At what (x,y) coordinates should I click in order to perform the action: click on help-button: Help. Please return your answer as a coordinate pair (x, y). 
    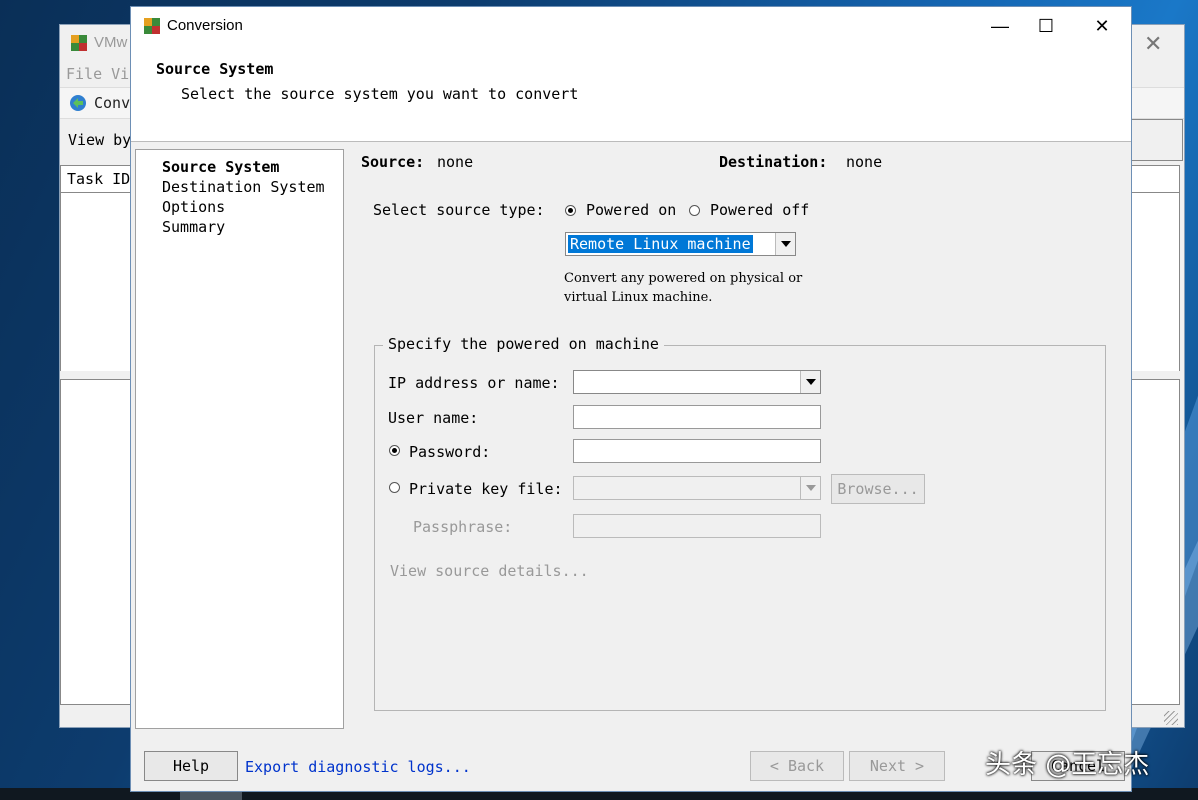
    Looking at the image, I should click on (191, 766).